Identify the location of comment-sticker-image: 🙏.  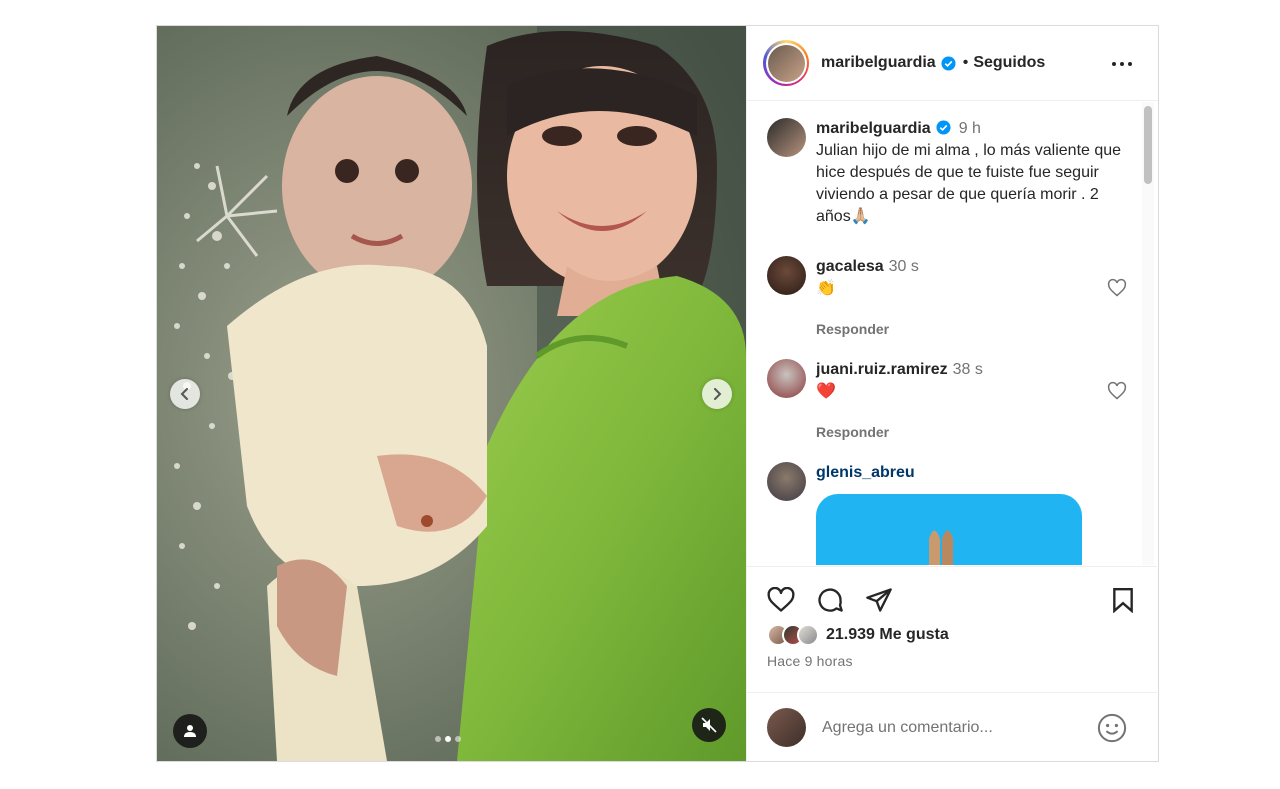
(949, 529).